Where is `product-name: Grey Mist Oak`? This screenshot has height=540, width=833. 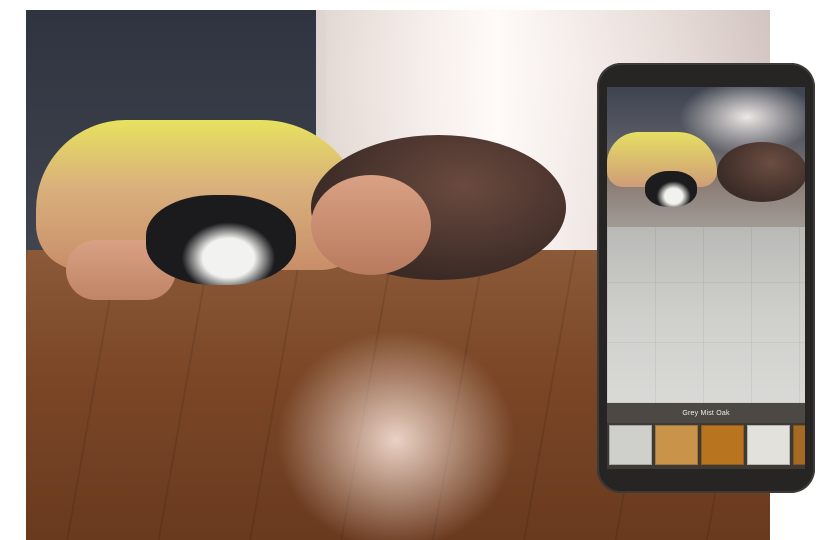
product-name: Grey Mist Oak is located at coordinates (706, 413).